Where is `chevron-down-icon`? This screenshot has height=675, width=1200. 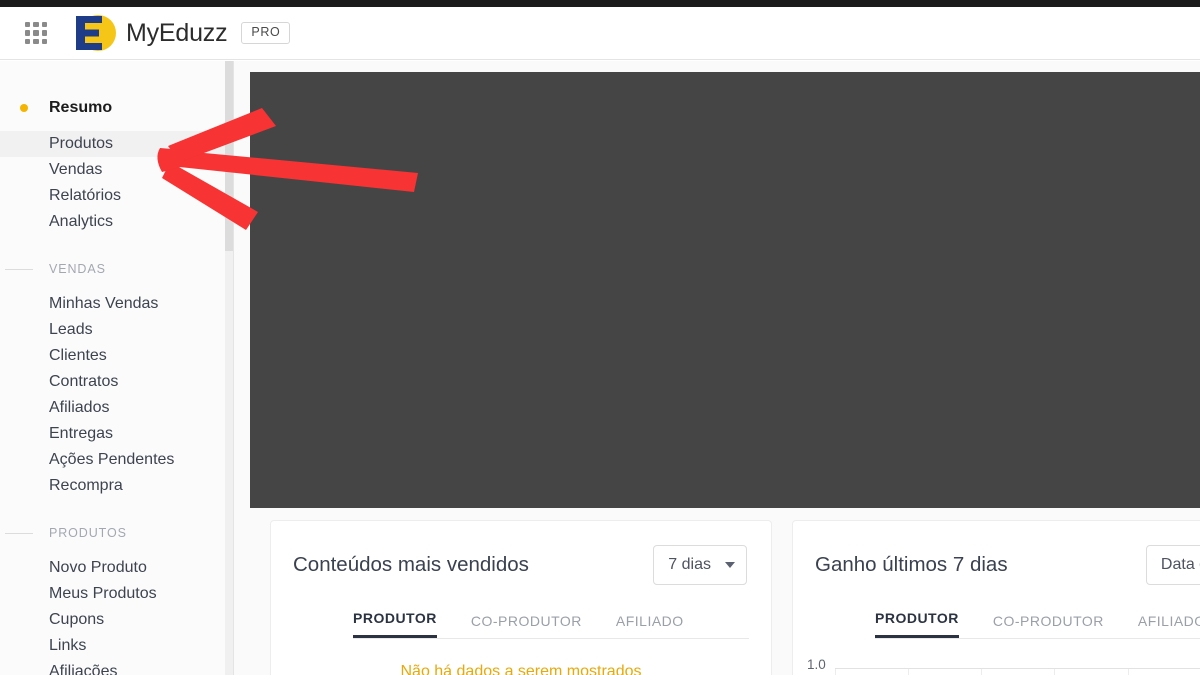 chevron-down-icon is located at coordinates (730, 565).